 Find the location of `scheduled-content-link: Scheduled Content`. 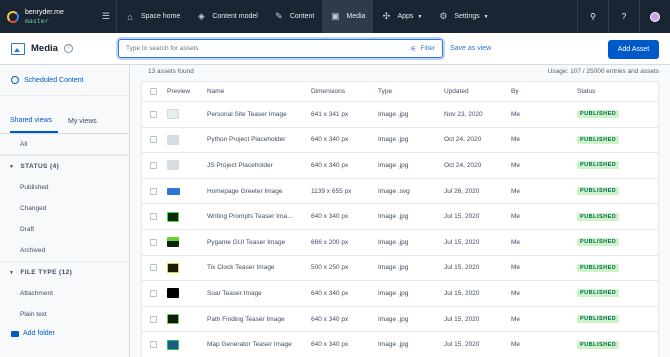

scheduled-content-link: Scheduled Content is located at coordinates (64, 80).